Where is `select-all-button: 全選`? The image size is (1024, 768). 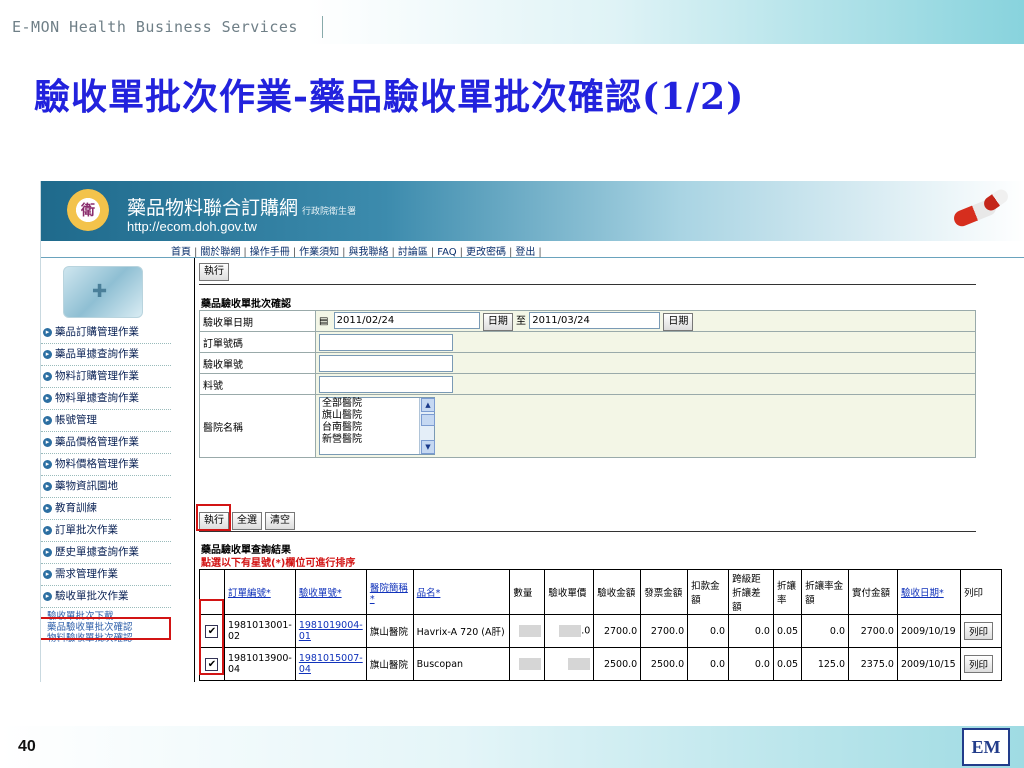
select-all-button: 全選 is located at coordinates (247, 521).